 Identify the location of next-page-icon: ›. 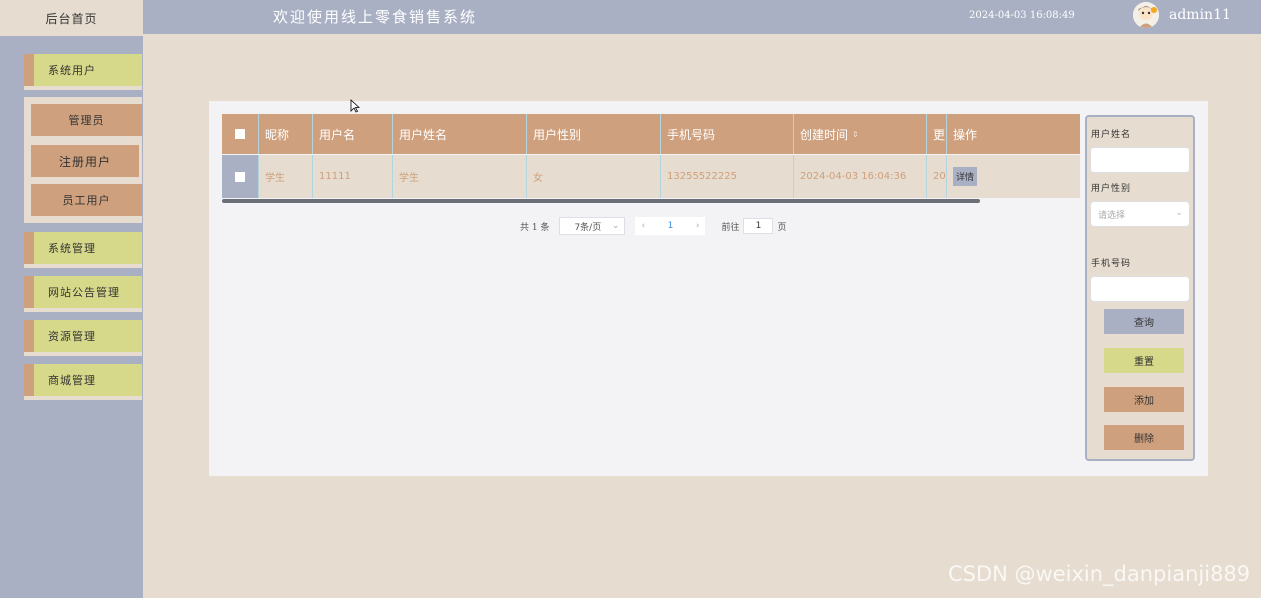
(698, 226).